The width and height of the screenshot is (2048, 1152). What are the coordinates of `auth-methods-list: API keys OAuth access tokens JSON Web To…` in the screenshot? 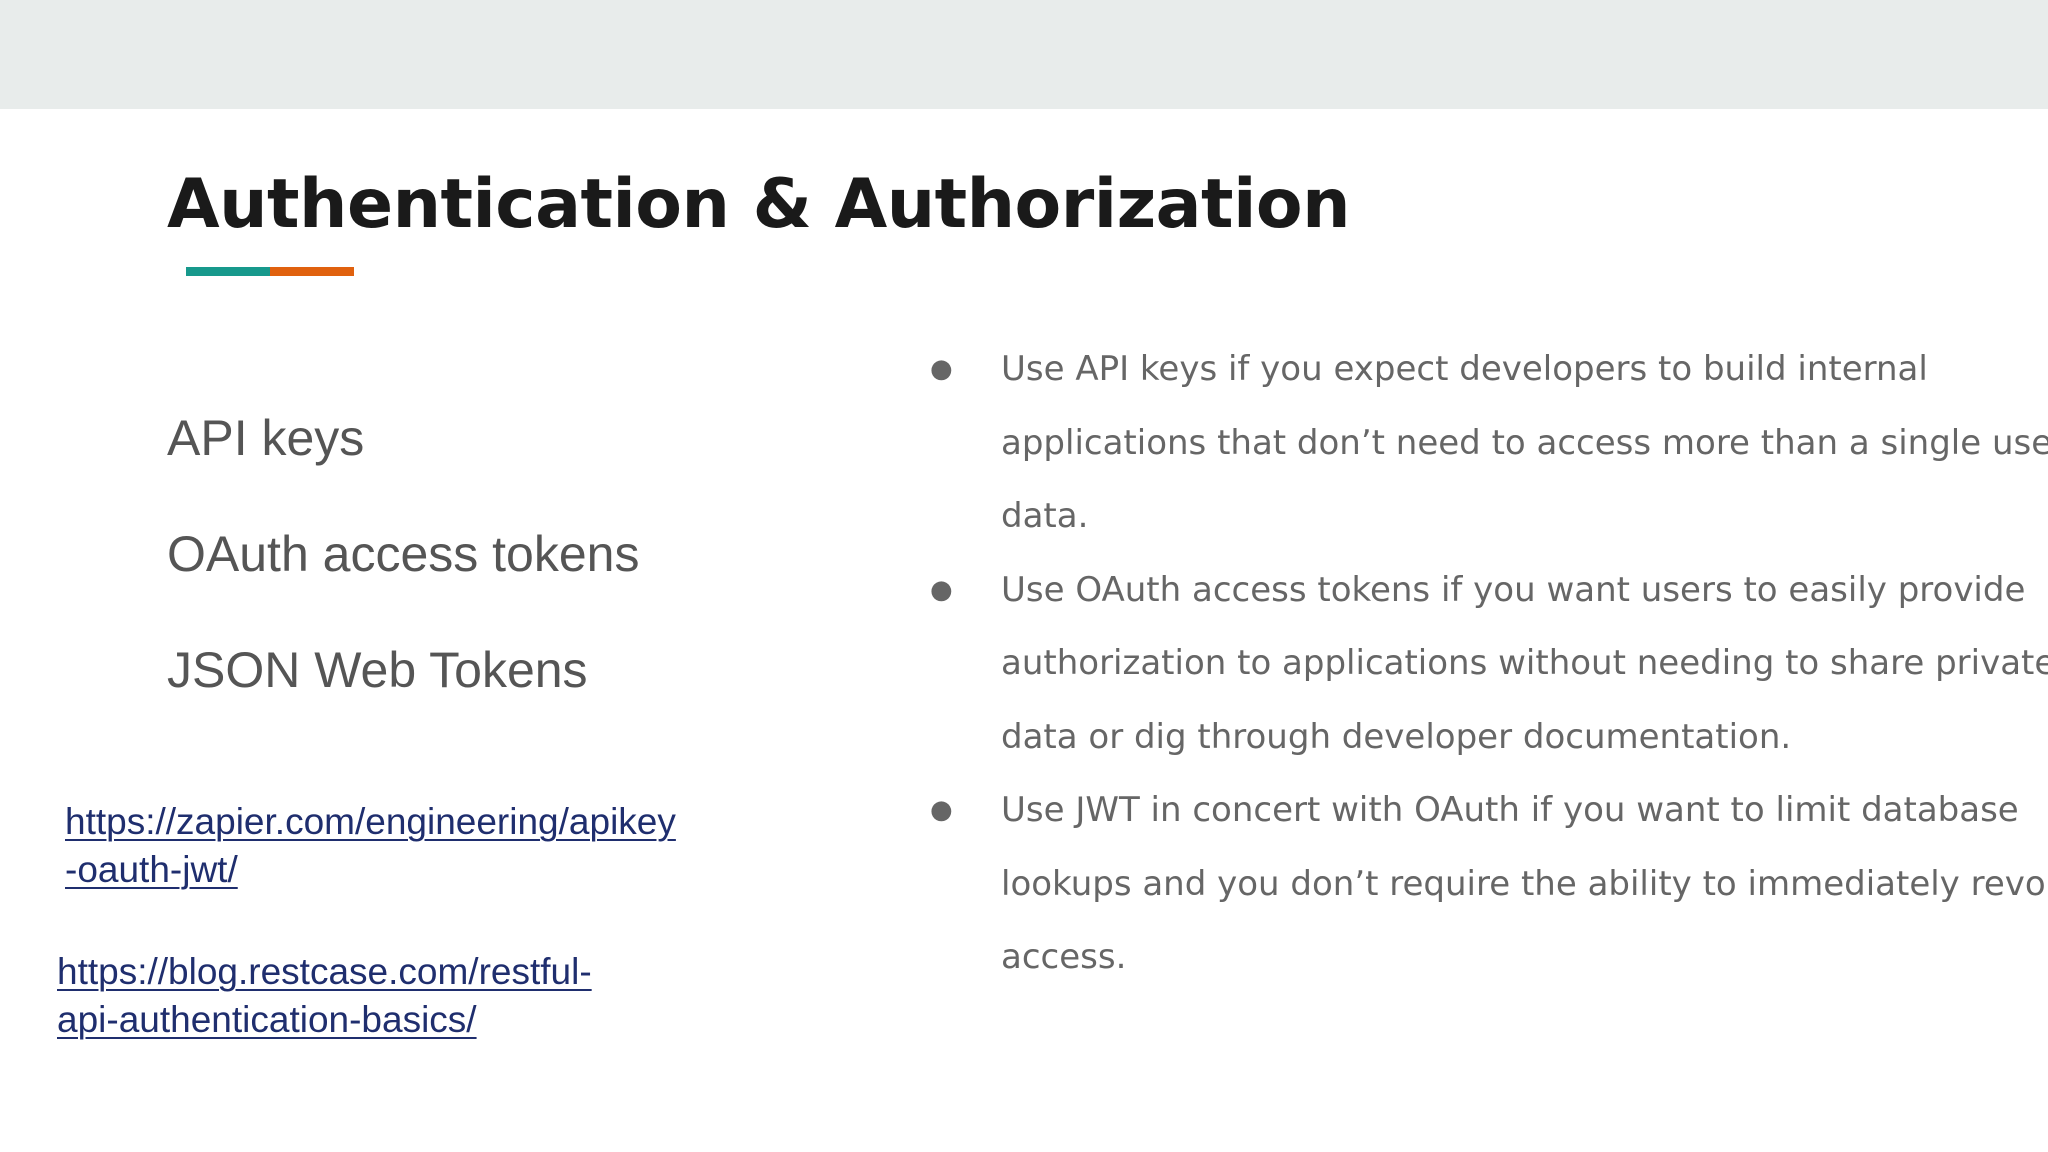 It's located at (403, 554).